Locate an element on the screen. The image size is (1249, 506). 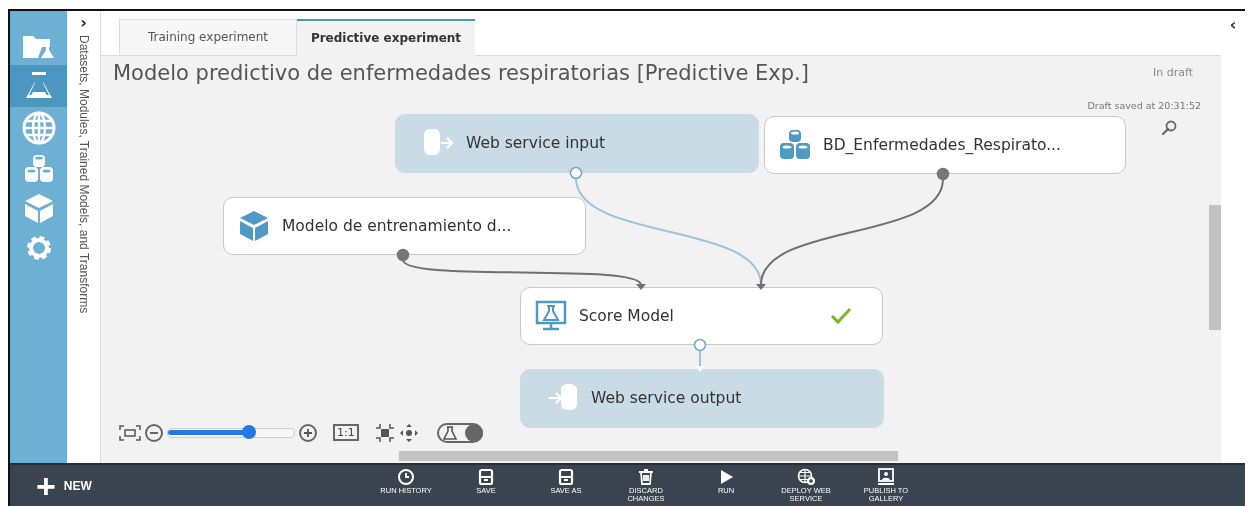
zoom-in-button is located at coordinates (308, 432).